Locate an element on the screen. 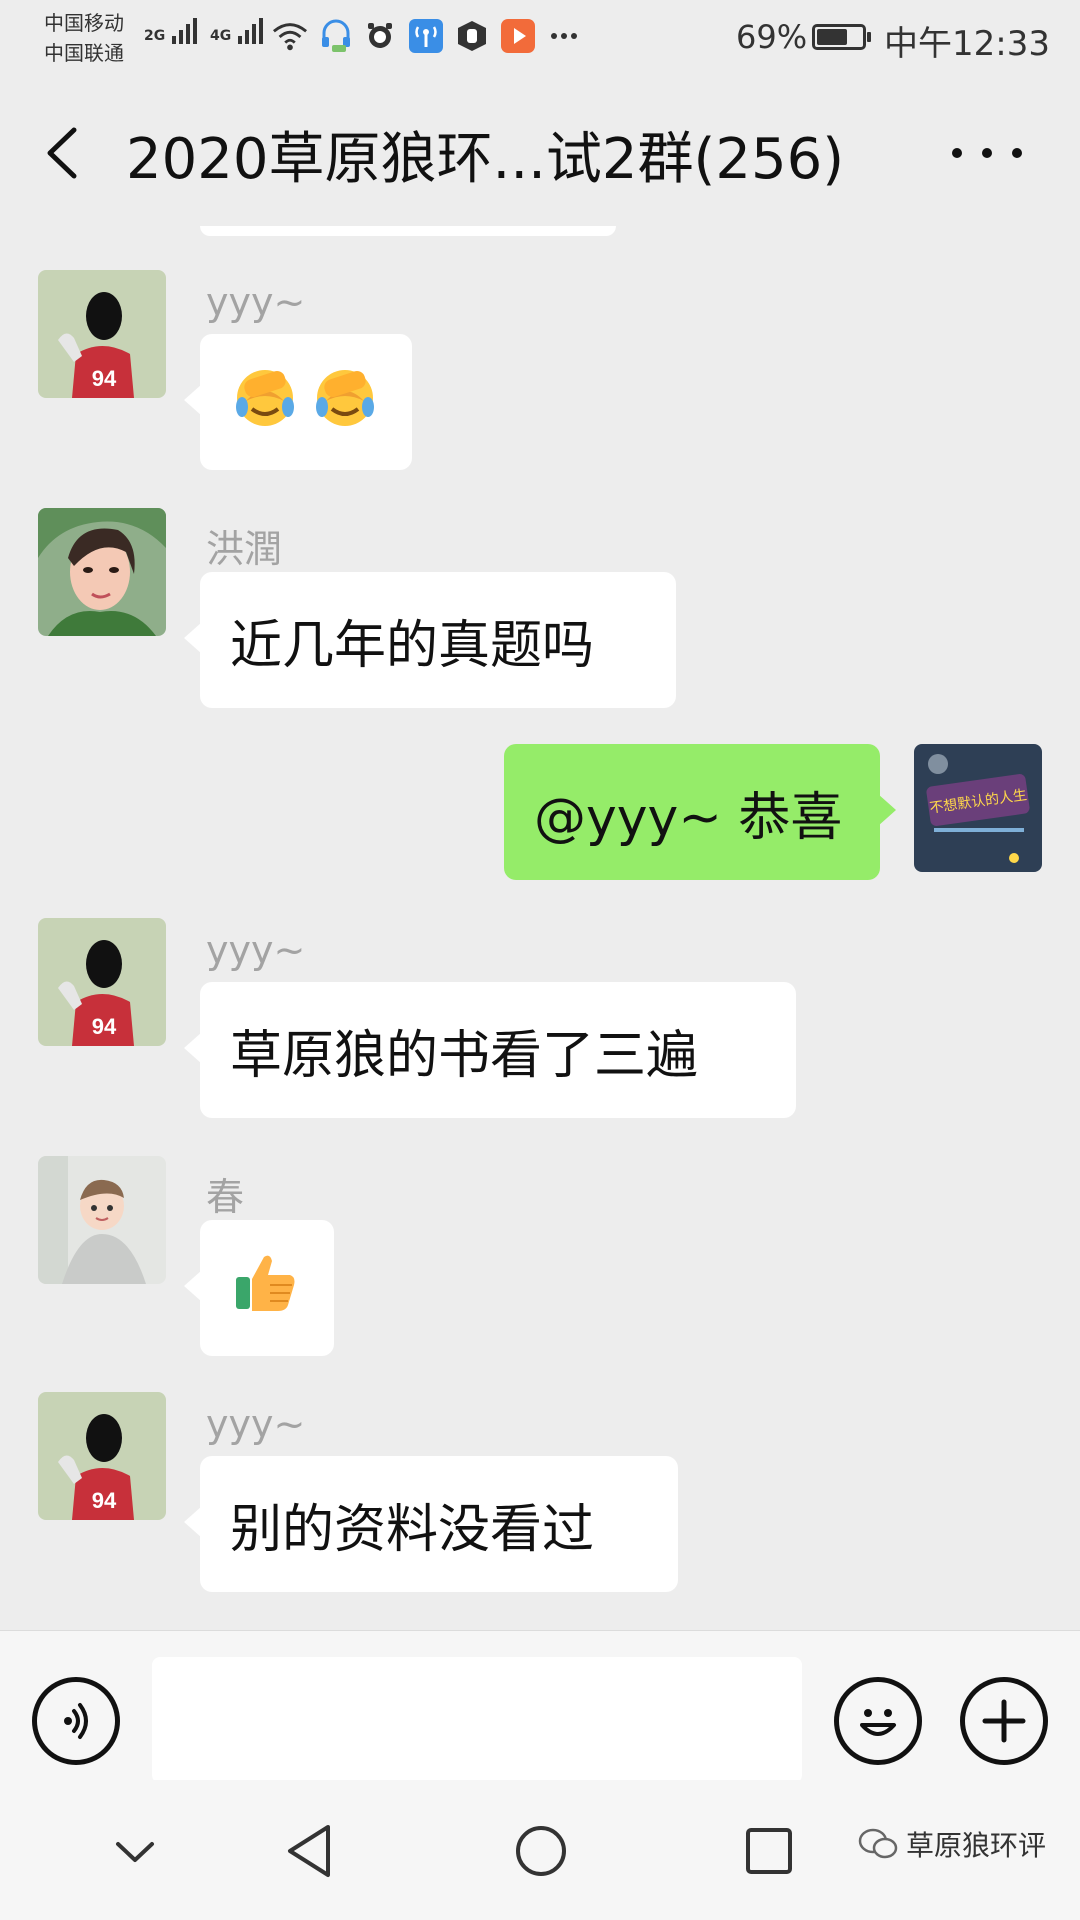 This screenshot has width=1080, height=1920. battery-fill is located at coordinates (832, 37).